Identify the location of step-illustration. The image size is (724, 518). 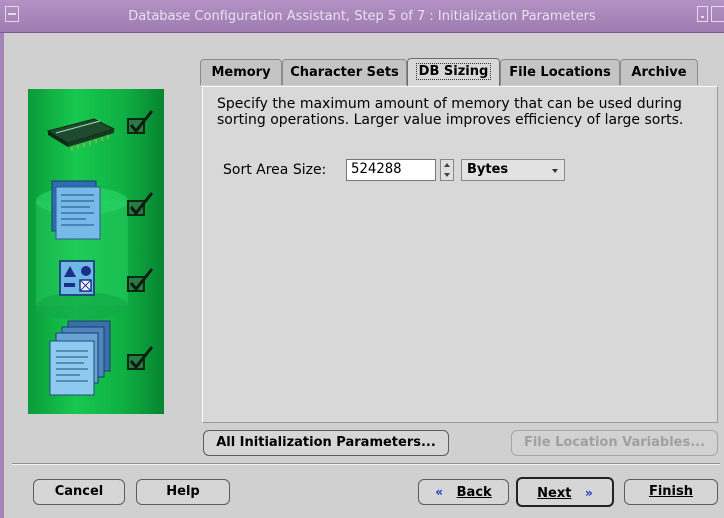
(96, 251).